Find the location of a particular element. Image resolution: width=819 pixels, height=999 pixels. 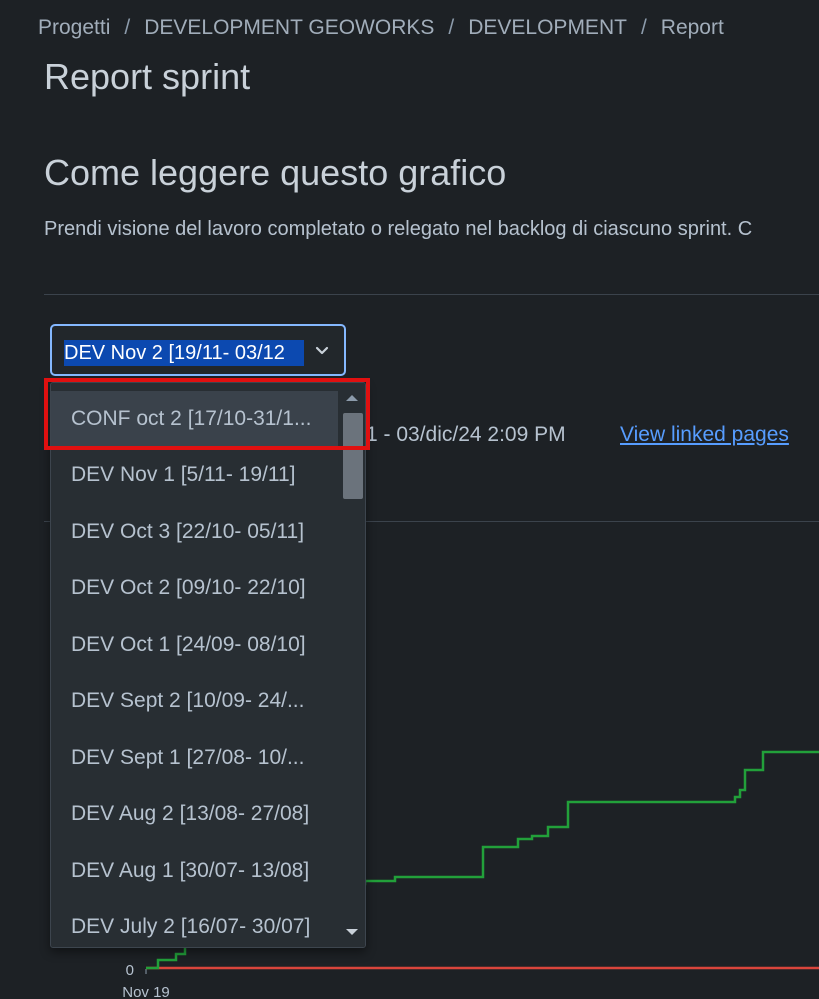

dropdown-option: DEV Oct 3 [22/10- 05/11] is located at coordinates (195, 532).